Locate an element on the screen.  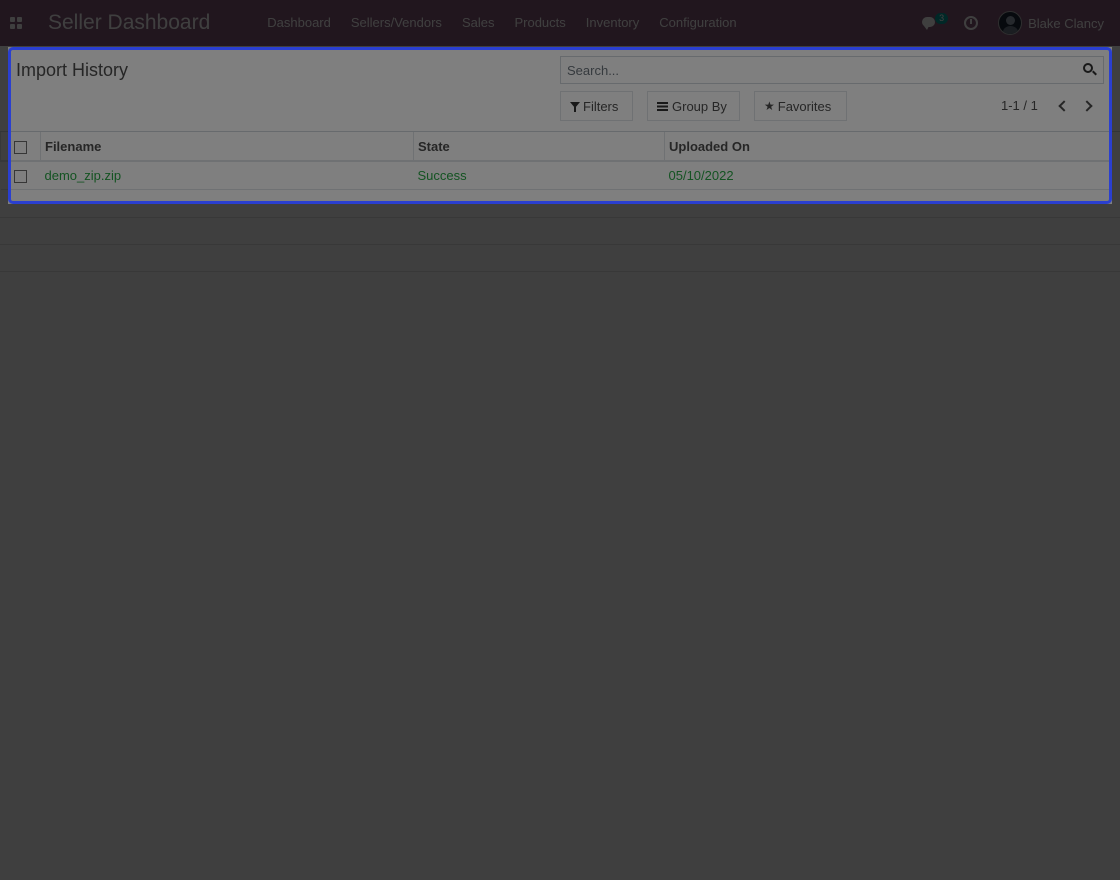
menu-item-dashboard: Dashboard is located at coordinates (299, 23).